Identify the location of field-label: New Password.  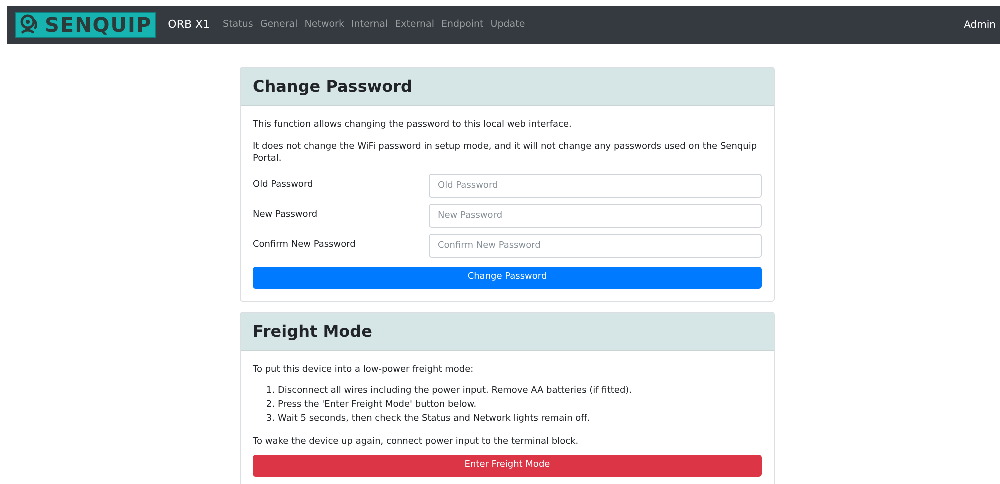
(286, 215).